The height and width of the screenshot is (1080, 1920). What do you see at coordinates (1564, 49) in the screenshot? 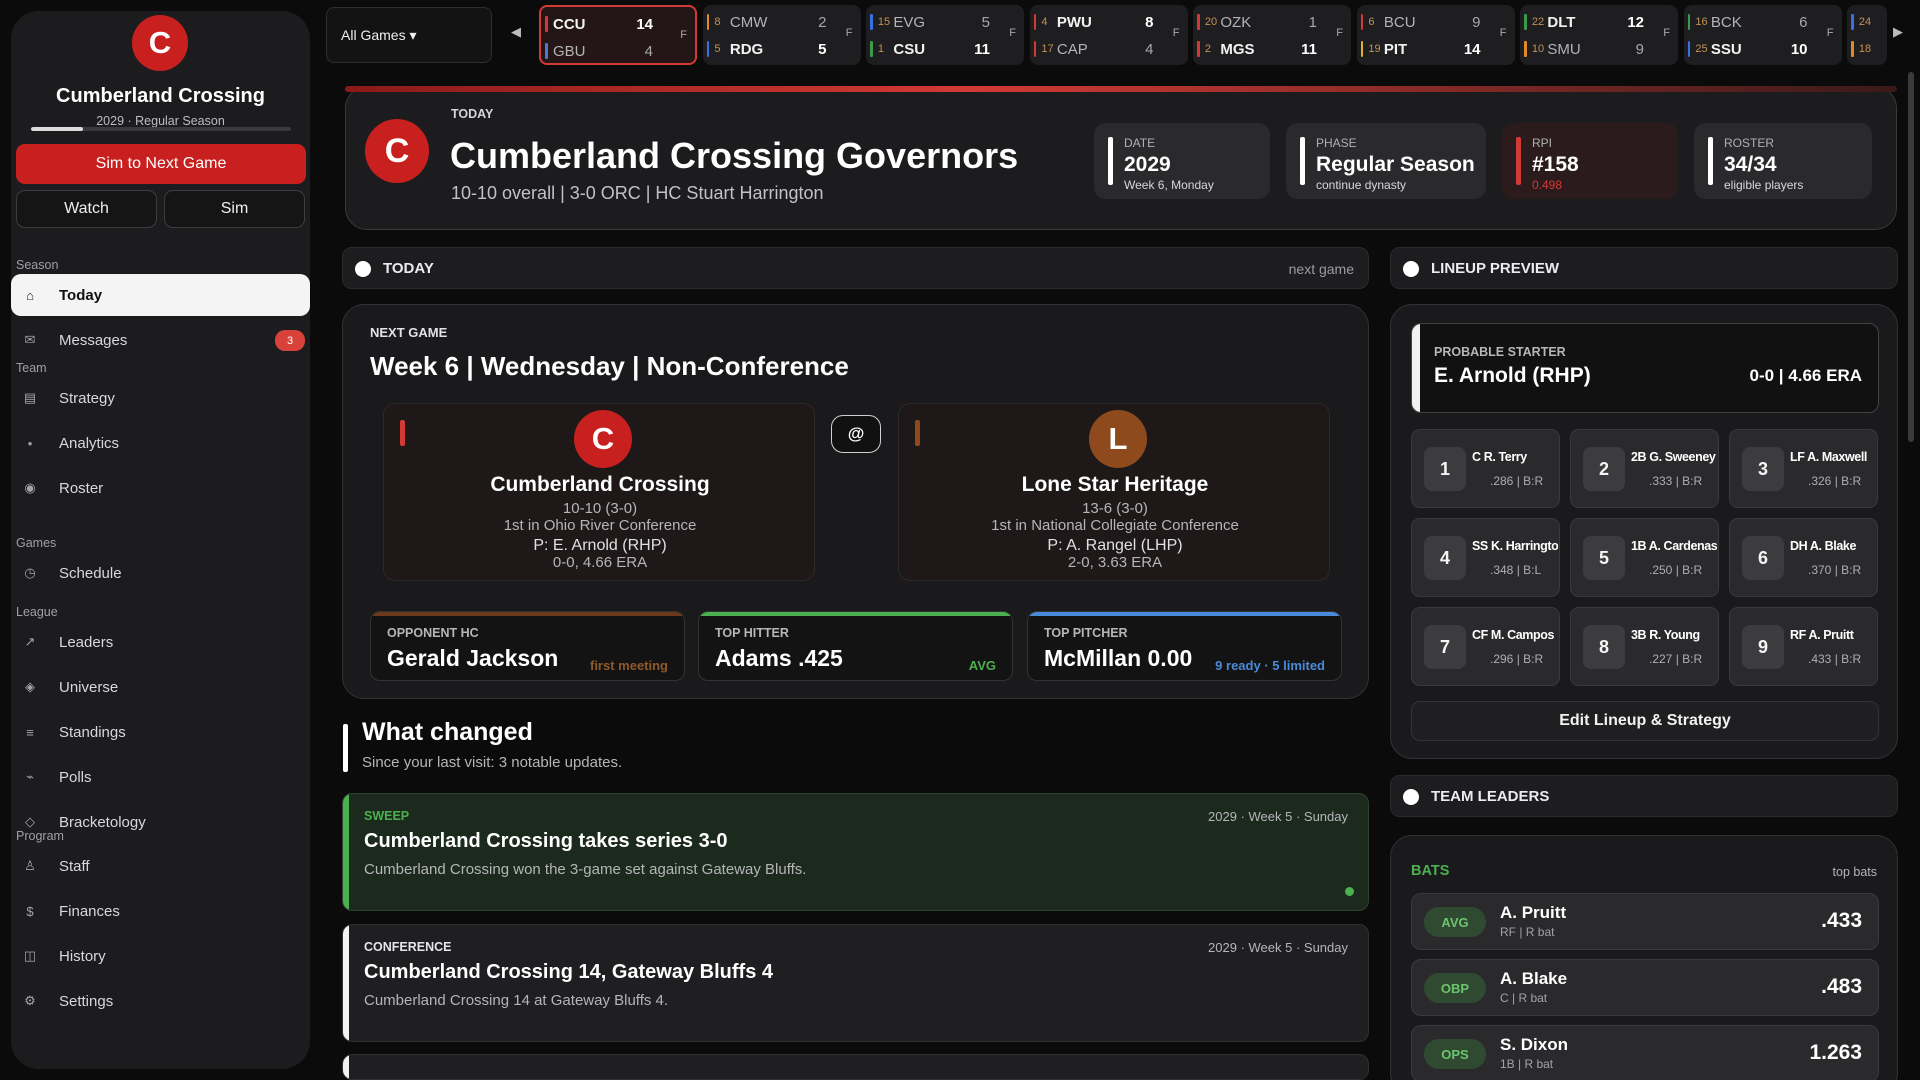
I see `team-abbr: SMU` at bounding box center [1564, 49].